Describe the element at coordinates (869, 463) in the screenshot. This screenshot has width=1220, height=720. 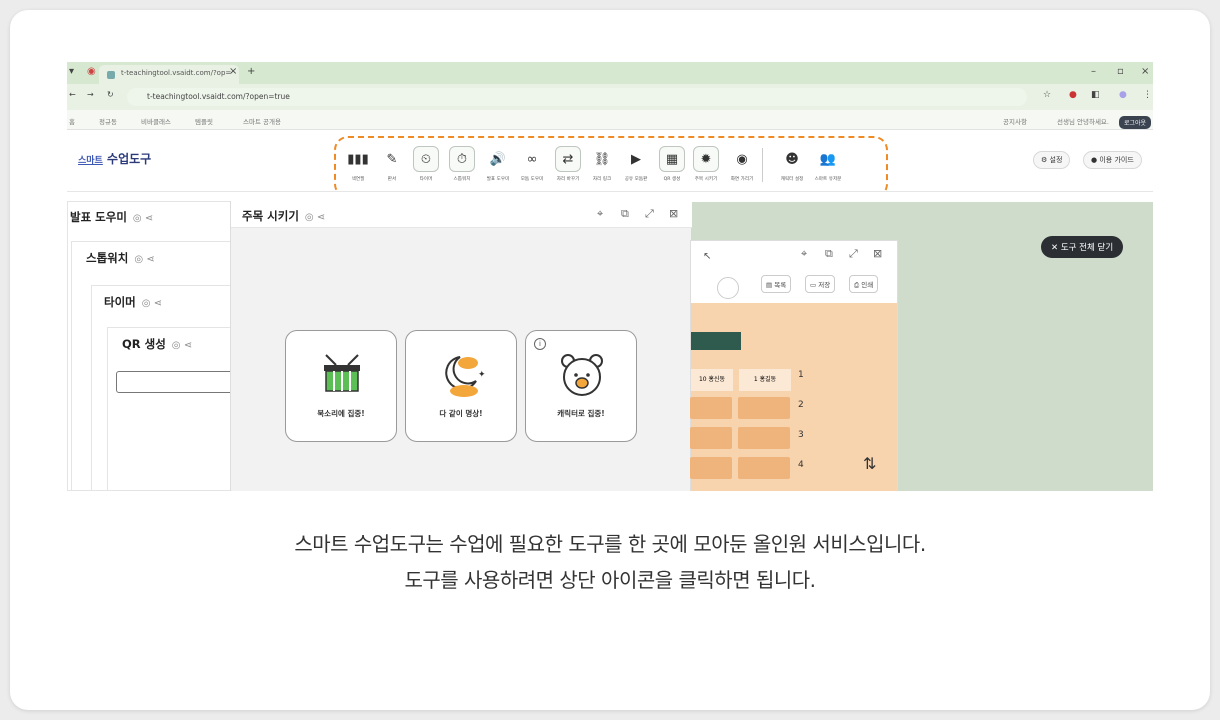
I see `sort-icon: ⇅` at that location.